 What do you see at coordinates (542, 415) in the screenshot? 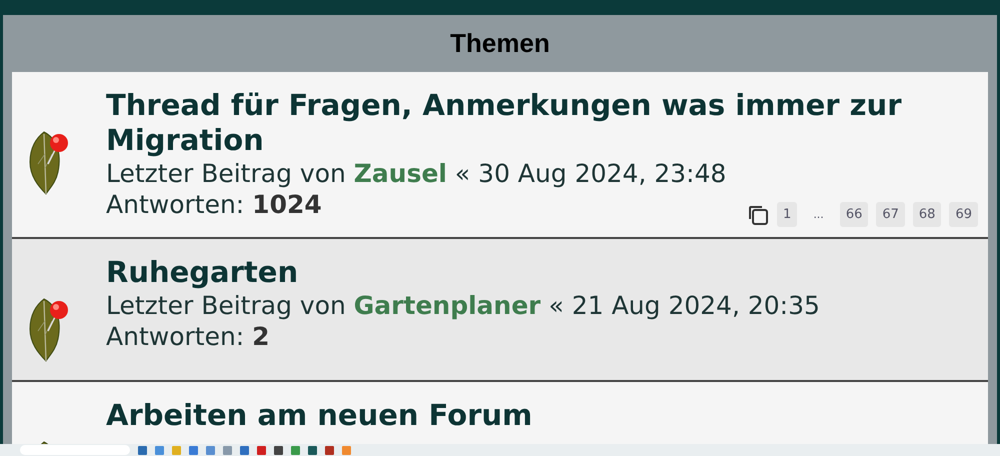
I see `topic-title: Arbeiten am neuen Forum` at bounding box center [542, 415].